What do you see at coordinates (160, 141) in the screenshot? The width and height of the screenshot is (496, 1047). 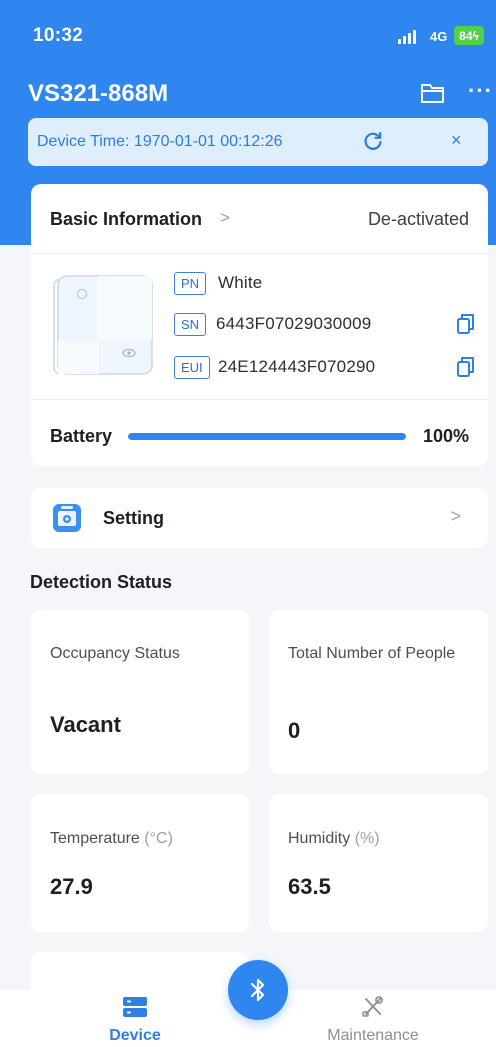 I see `device-time-text: Device Time: 1970-01-01 00:12:26` at bounding box center [160, 141].